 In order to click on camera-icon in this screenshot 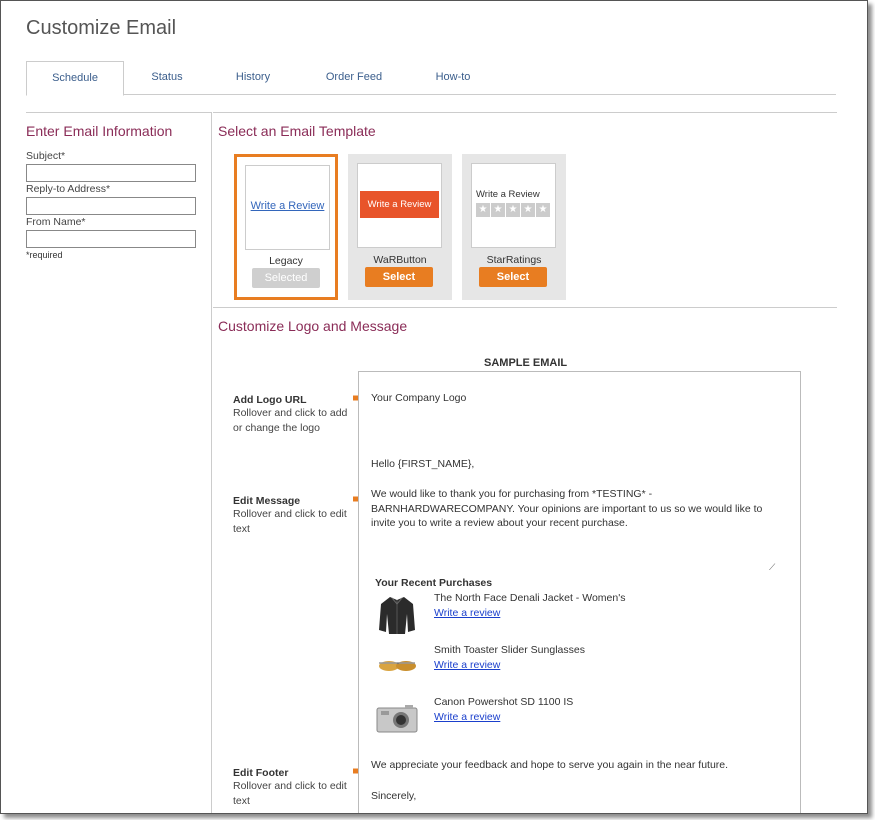, I will do `click(397, 719)`.